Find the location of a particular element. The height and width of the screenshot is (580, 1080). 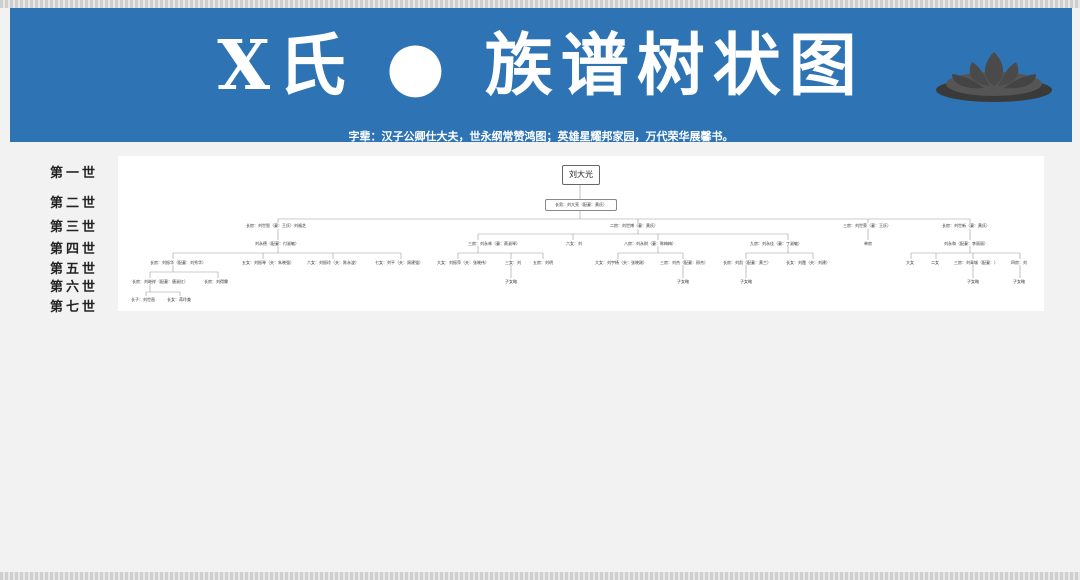

tree-node: 长房：刘振华（配妻：刘秀华） is located at coordinates (178, 262).